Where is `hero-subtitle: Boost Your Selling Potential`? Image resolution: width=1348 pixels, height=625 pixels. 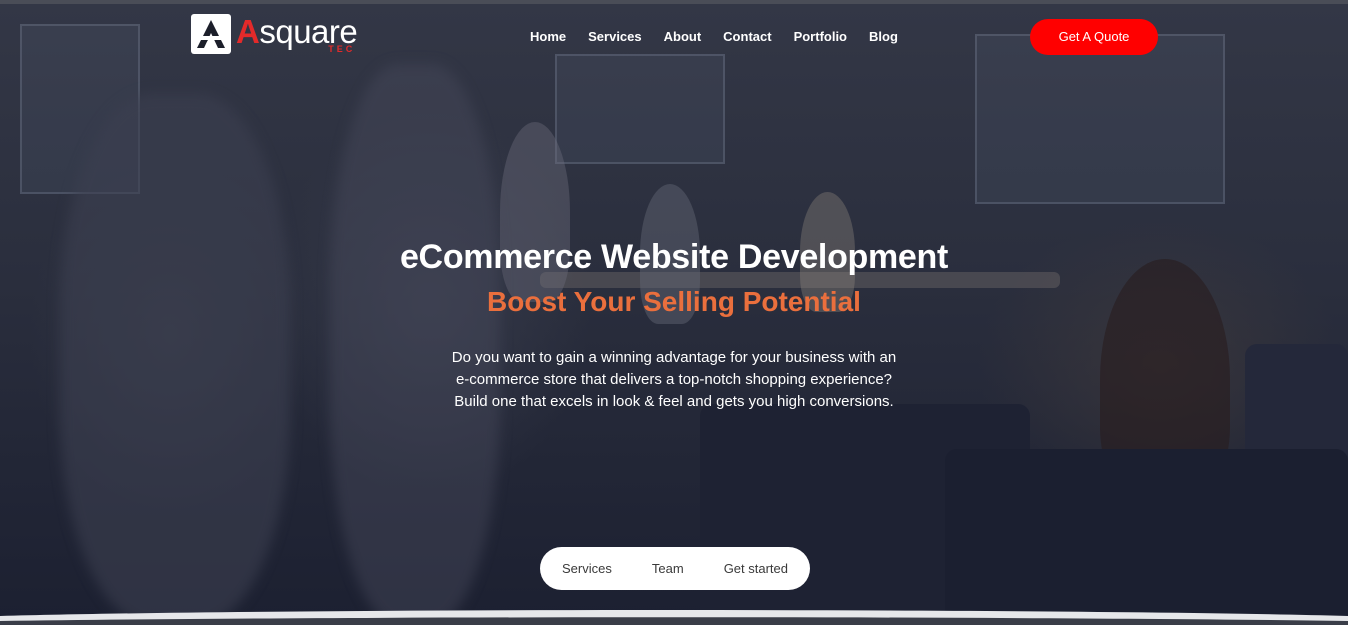 hero-subtitle: Boost Your Selling Potential is located at coordinates (674, 301).